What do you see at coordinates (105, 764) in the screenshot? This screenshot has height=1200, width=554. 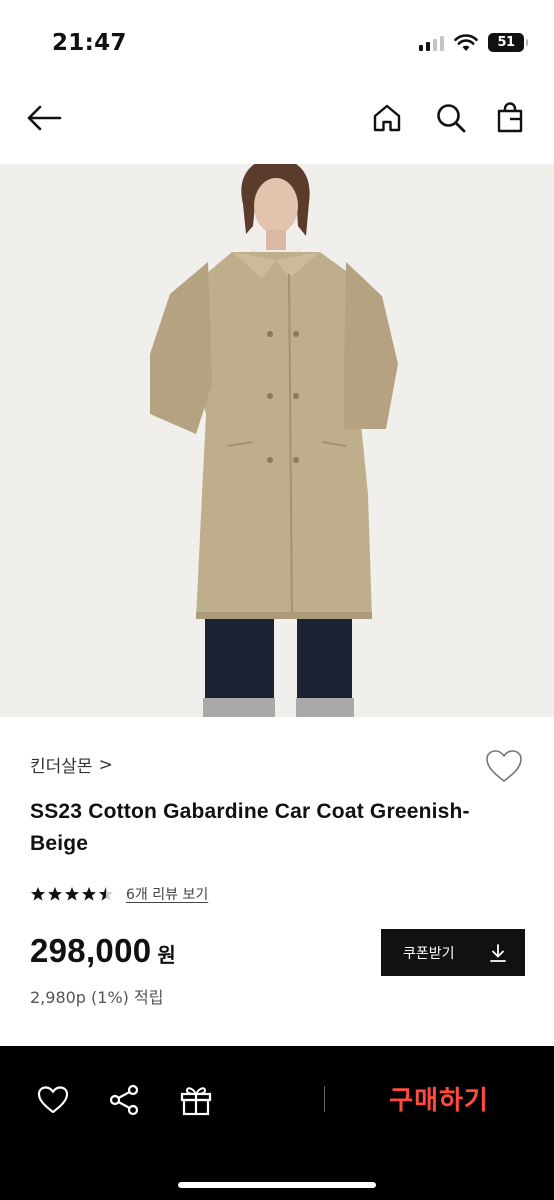 I see `chevron-right-icon: >` at bounding box center [105, 764].